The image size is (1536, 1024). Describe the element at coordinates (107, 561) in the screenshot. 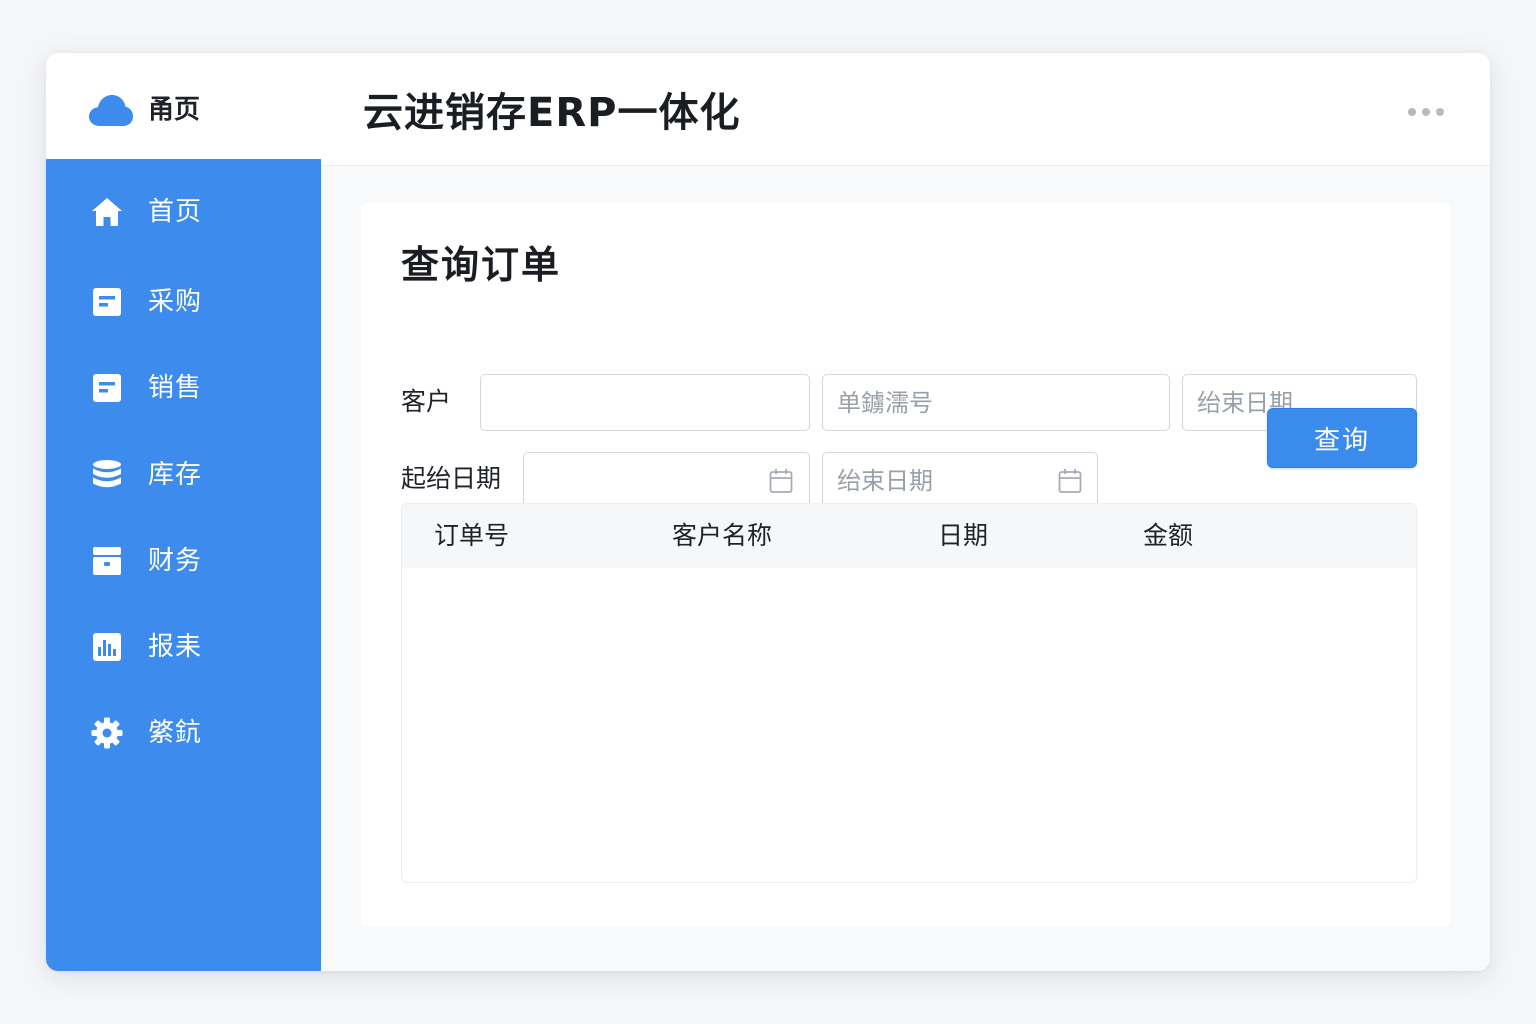

I see `archive-box-icon` at that location.